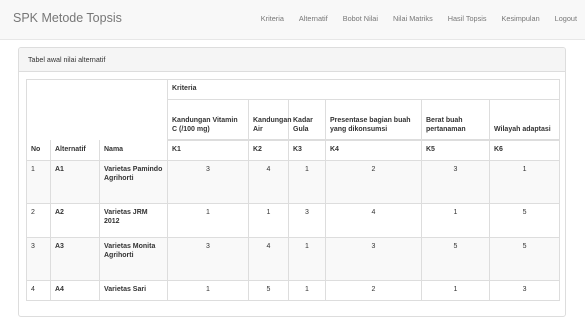 This screenshot has height=317, width=585. Describe the element at coordinates (38, 291) in the screenshot. I see `row-no: 4` at that location.